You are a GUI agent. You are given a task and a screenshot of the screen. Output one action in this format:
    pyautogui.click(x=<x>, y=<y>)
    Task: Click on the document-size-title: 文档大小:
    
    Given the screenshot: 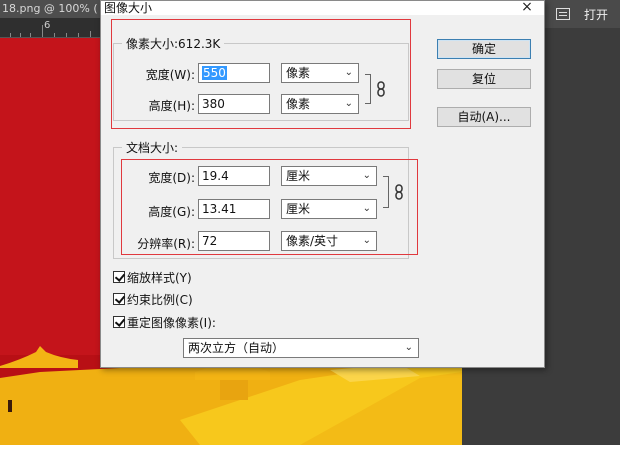 What is the action you would take?
    pyautogui.click(x=152, y=147)
    